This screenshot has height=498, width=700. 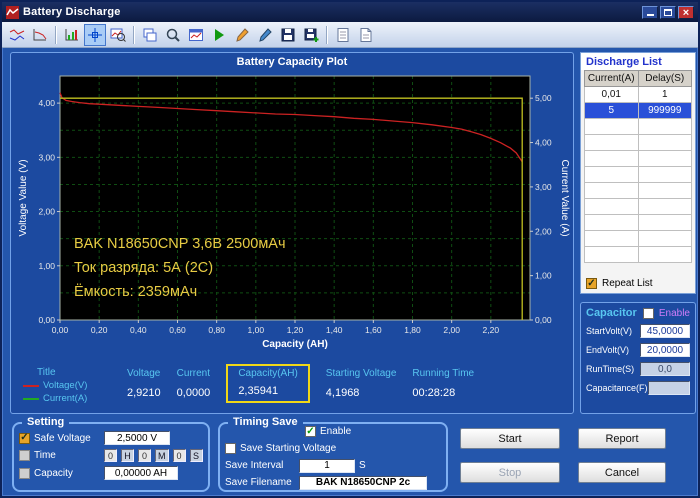 I want to click on discharge-row: 0,01 1, so click(x=638, y=94).